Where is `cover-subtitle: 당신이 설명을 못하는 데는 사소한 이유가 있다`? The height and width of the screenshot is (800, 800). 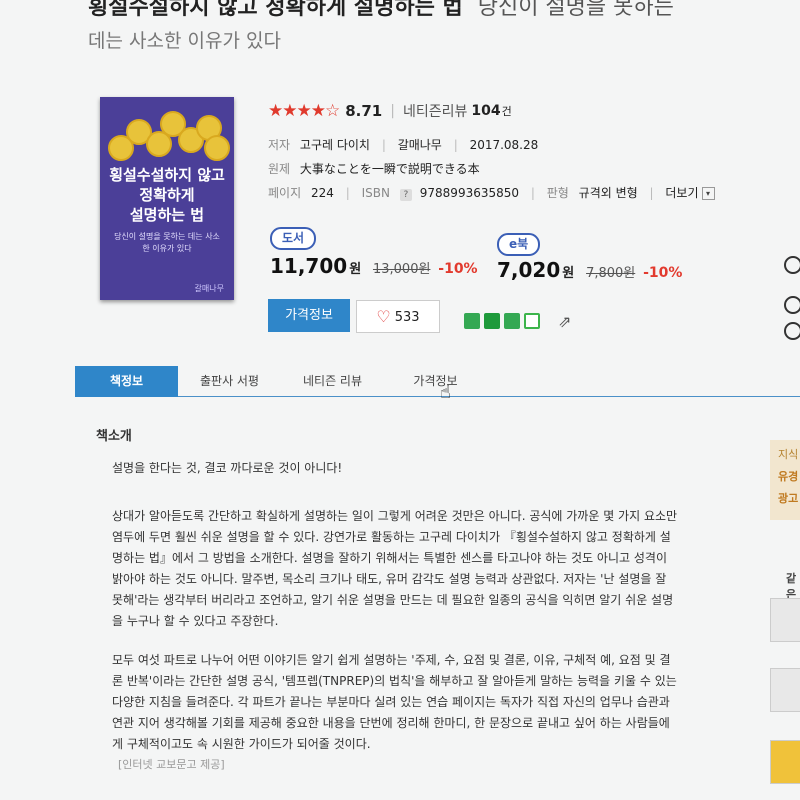 cover-subtitle: 당신이 설명을 못하는 데는 사소한 이유가 있다 is located at coordinates (167, 242).